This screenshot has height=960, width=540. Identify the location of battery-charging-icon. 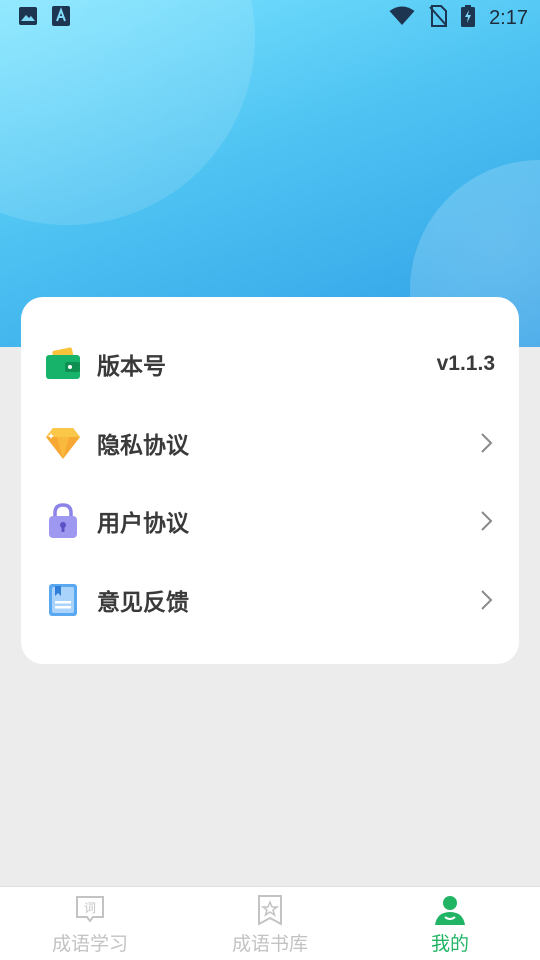
(468, 18).